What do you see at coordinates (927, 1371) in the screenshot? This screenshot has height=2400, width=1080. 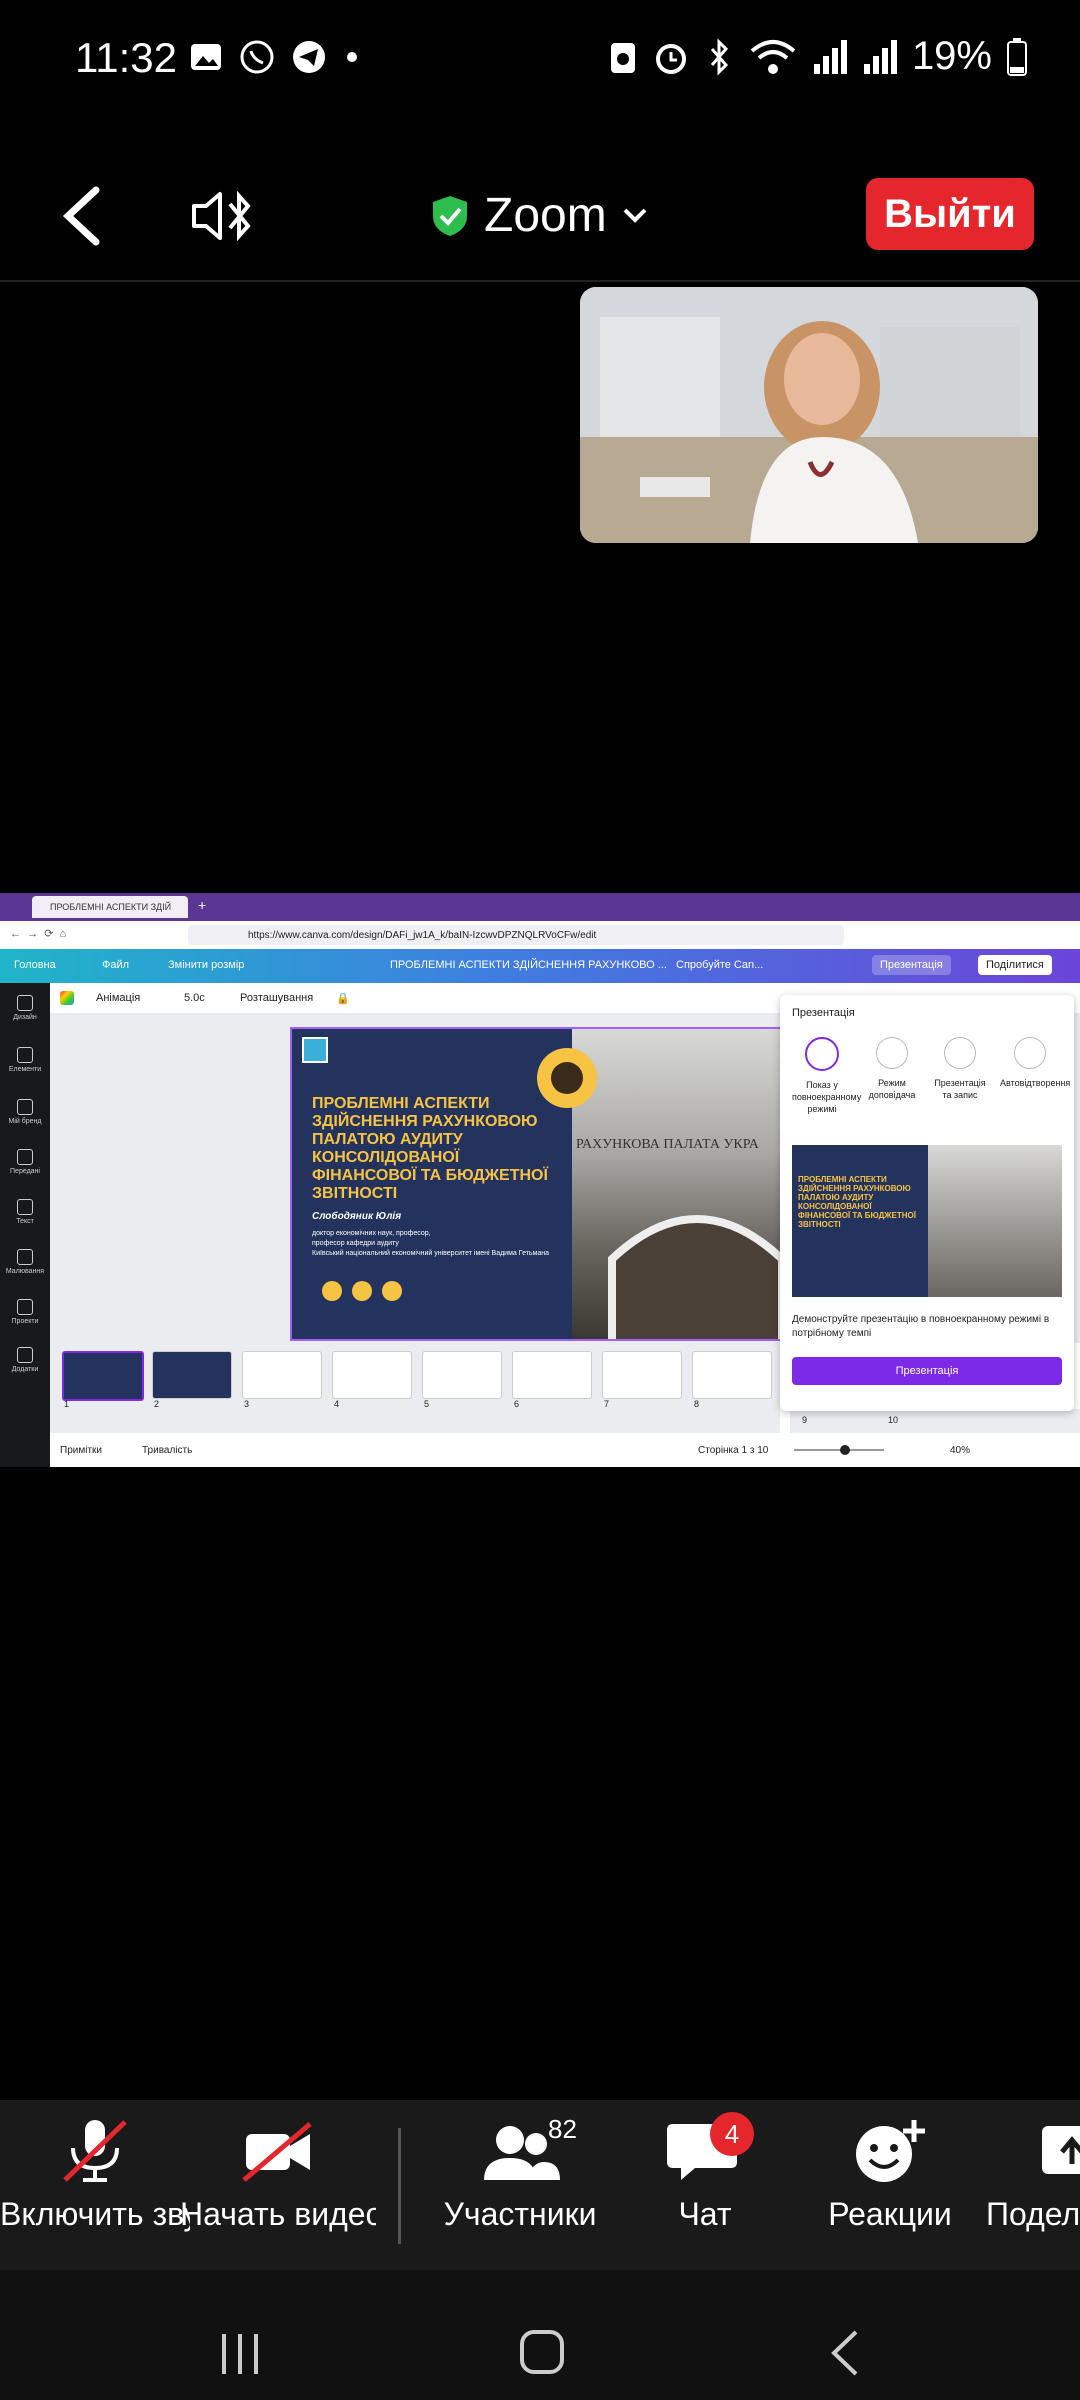 I see `present-start-button: Презентація` at bounding box center [927, 1371].